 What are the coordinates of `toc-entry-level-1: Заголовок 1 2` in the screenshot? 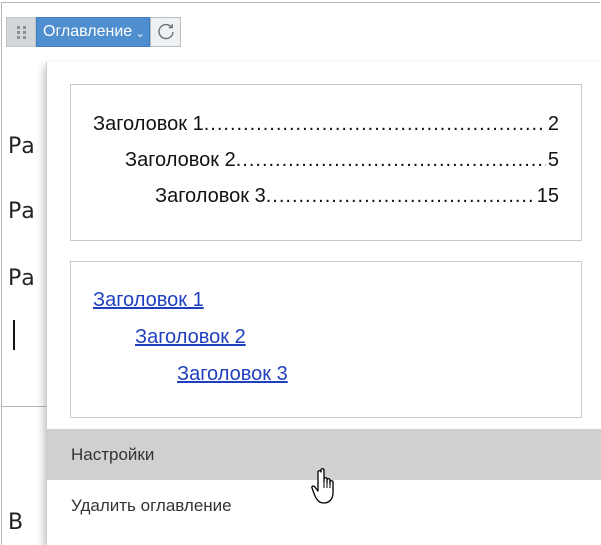 It's located at (326, 124).